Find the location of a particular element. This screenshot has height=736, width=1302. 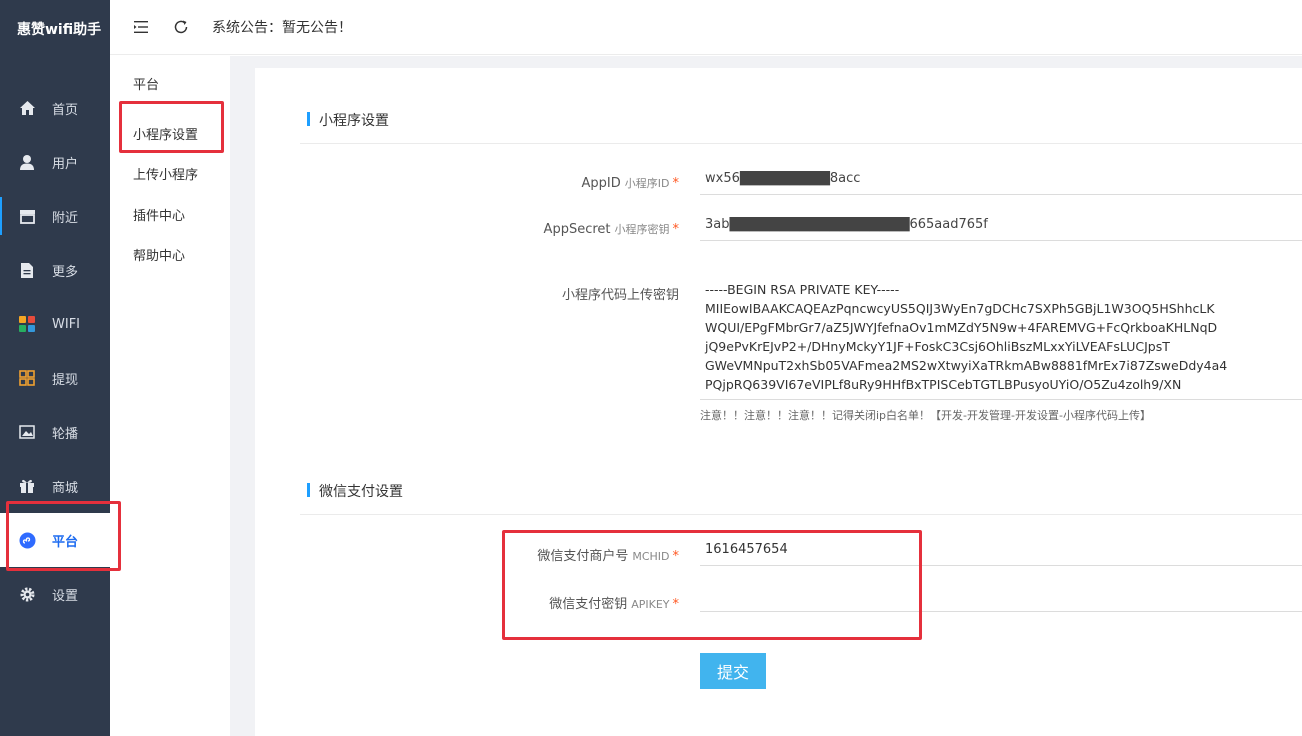

submenu-item-upload-miniprogram: 上传小程序 is located at coordinates (165, 173).